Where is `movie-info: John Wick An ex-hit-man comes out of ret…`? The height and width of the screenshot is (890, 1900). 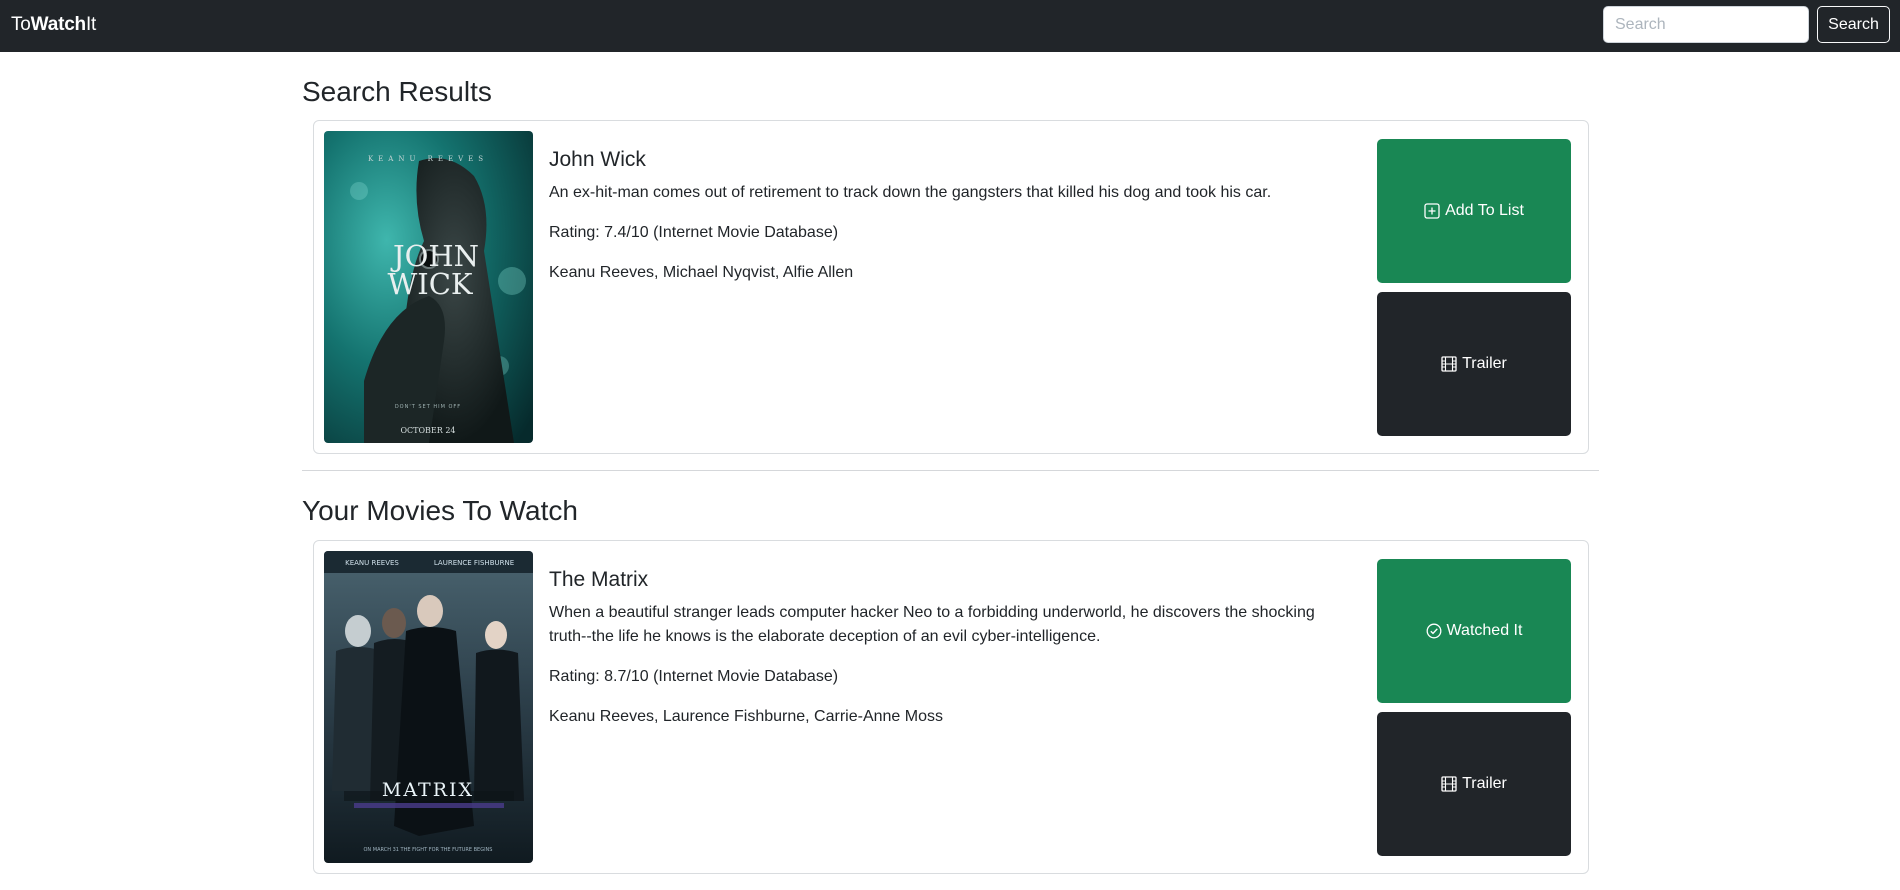
movie-info: John Wick An ex-hit-man comes out of ret… is located at coordinates (949, 224).